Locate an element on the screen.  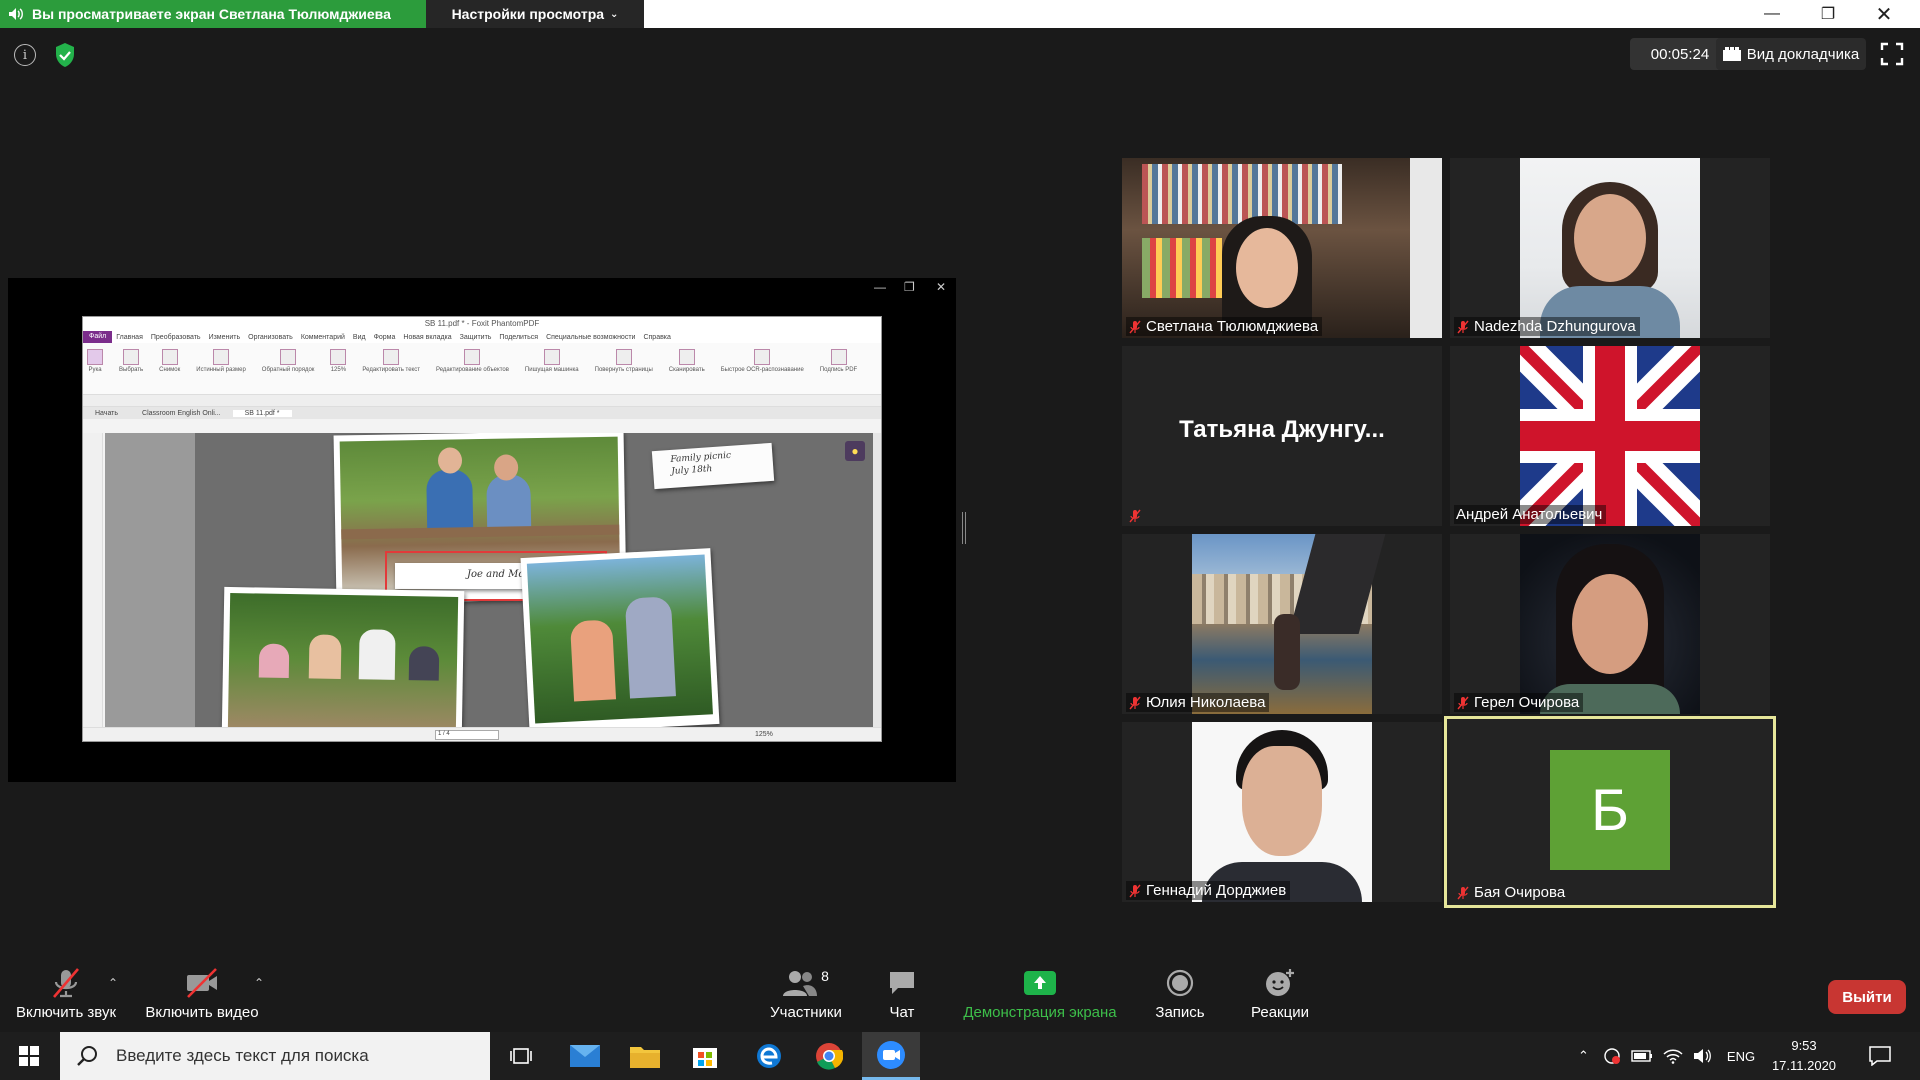
pdf-title: SB 11.pdf * - Foxit PhantomPDF is located at coordinates (482, 324).